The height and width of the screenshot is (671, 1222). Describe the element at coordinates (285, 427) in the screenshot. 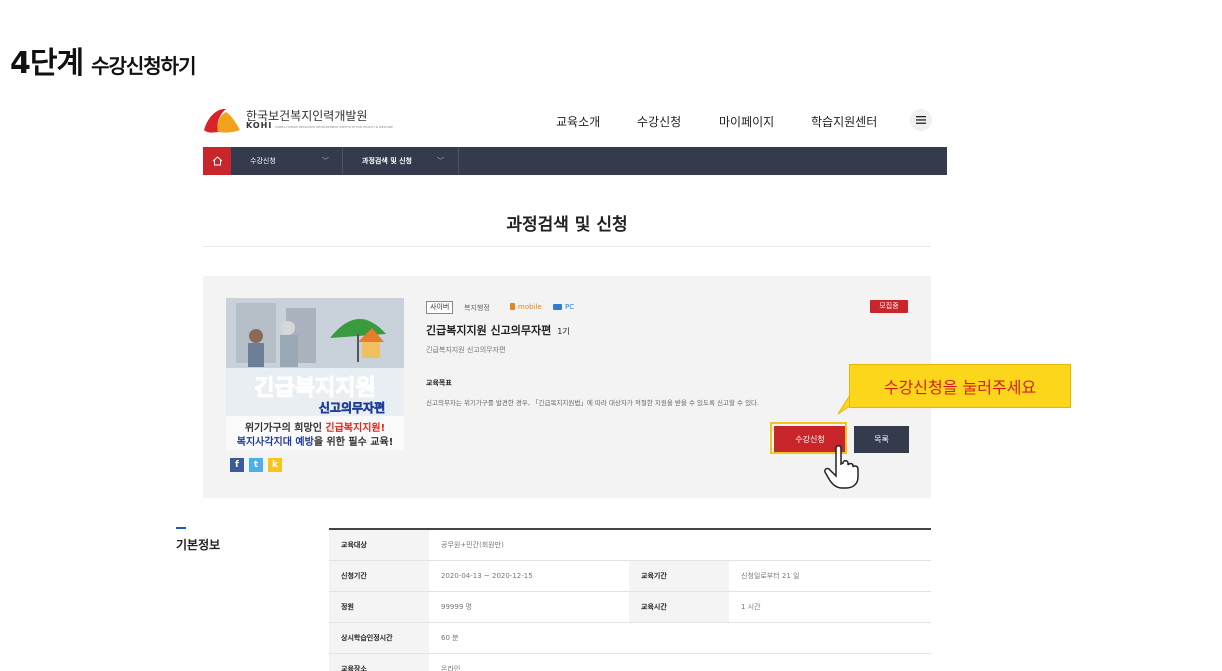

I see `thumb-line-3a: 위기가구의 희망인` at that location.